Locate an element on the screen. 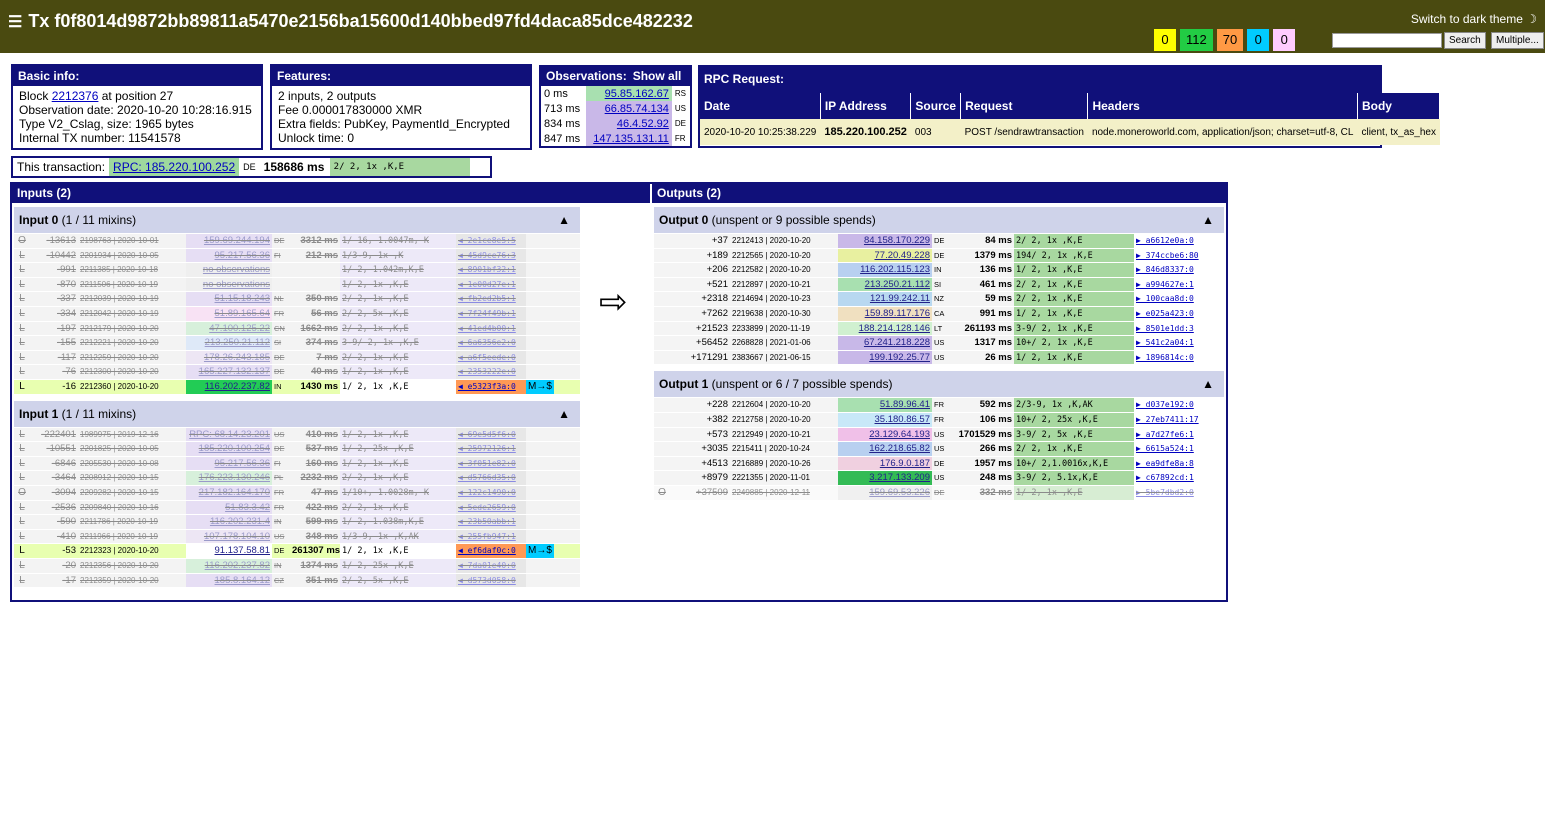 The image size is (1545, 820). row-block-date: 2212259 | 2020-10-20 is located at coordinates (124, 358).